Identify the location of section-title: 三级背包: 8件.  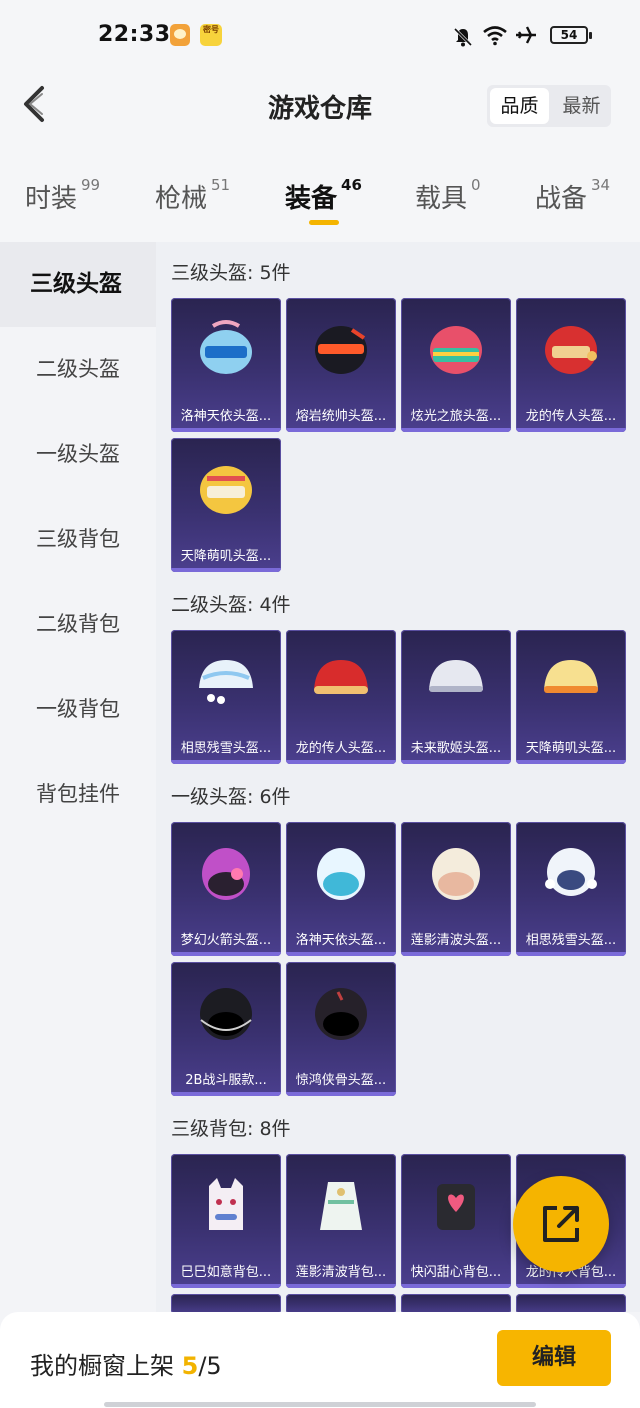
(231, 1129).